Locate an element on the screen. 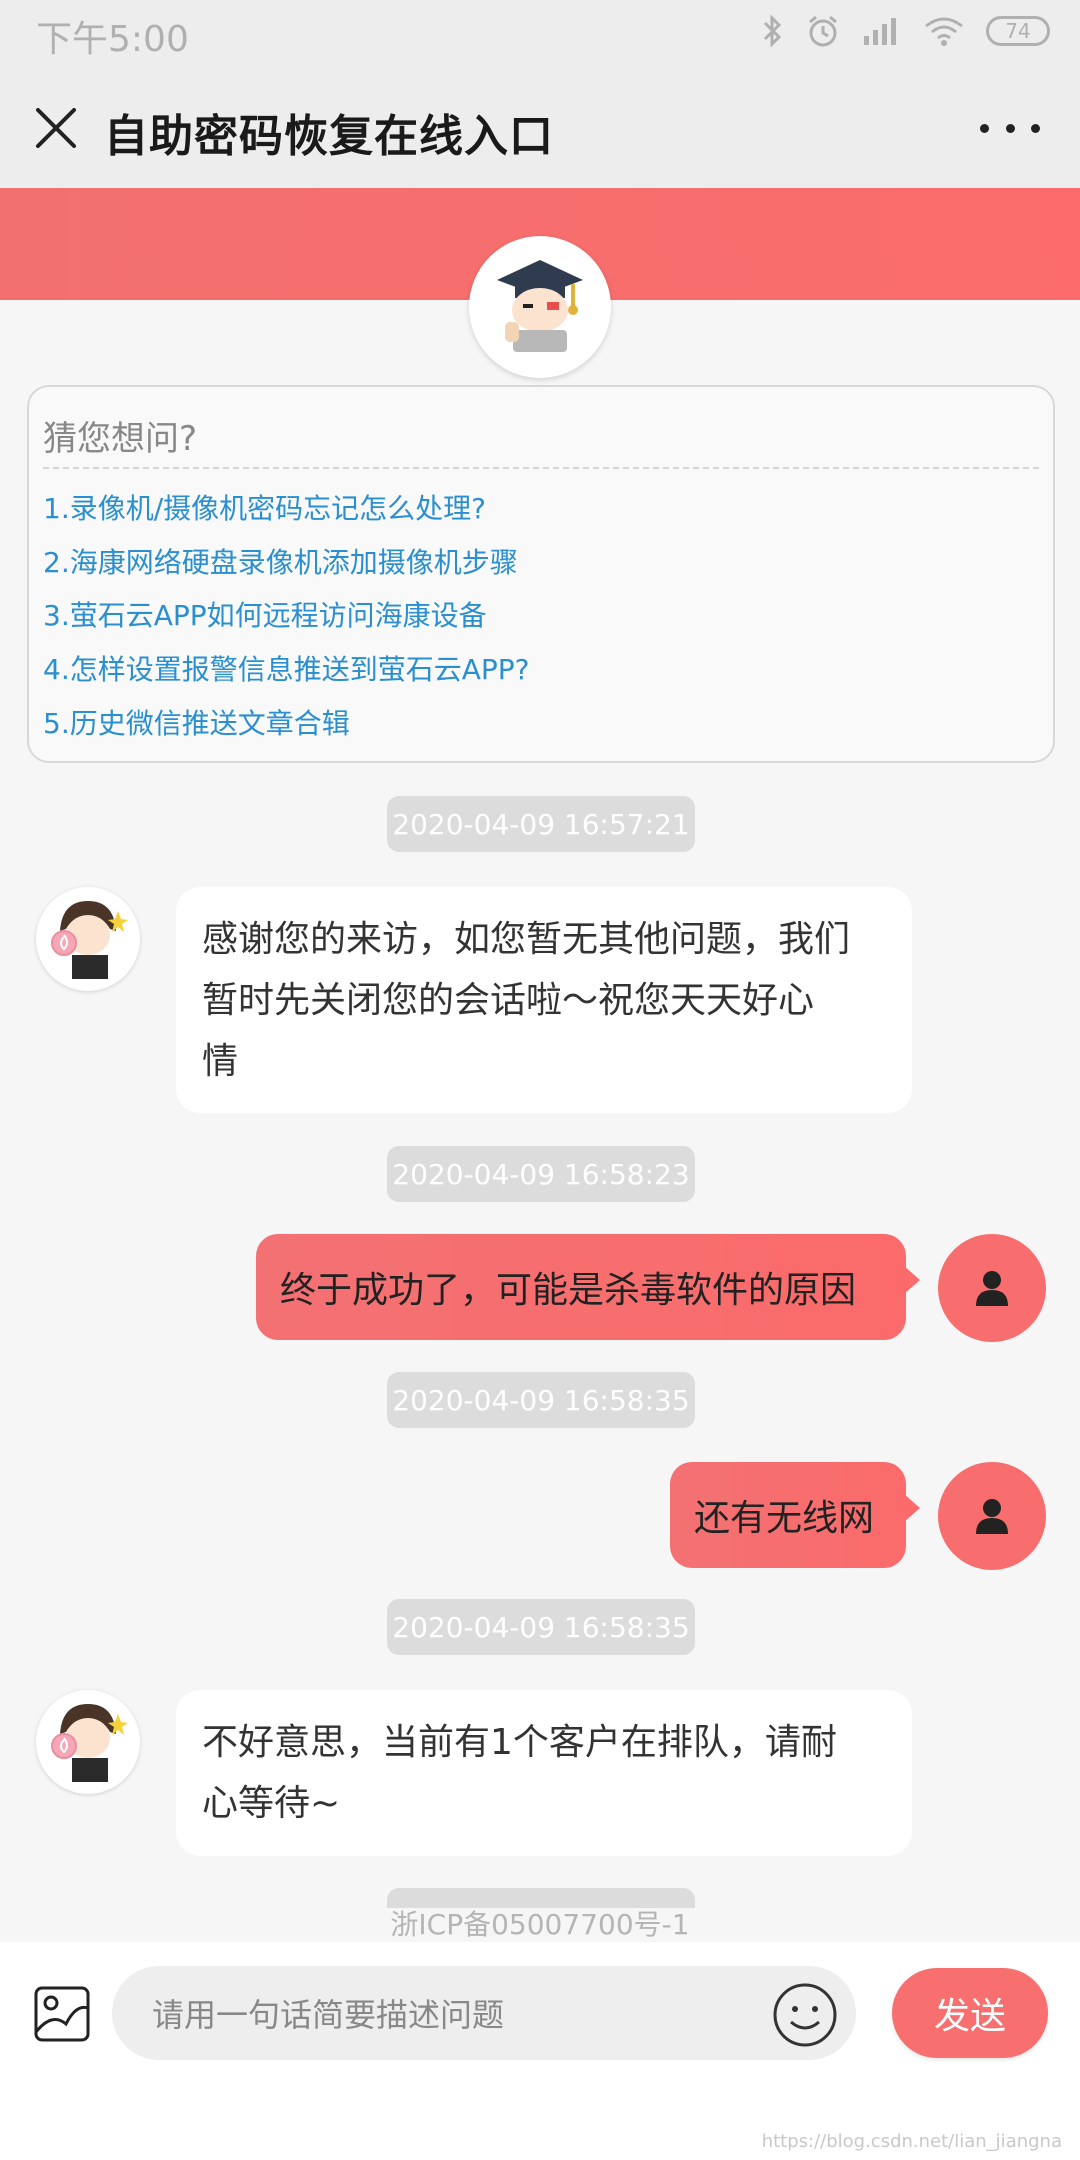 This screenshot has width=1080, height=2160. title-bar: 自助密码恢复在线入口 is located at coordinates (540, 129).